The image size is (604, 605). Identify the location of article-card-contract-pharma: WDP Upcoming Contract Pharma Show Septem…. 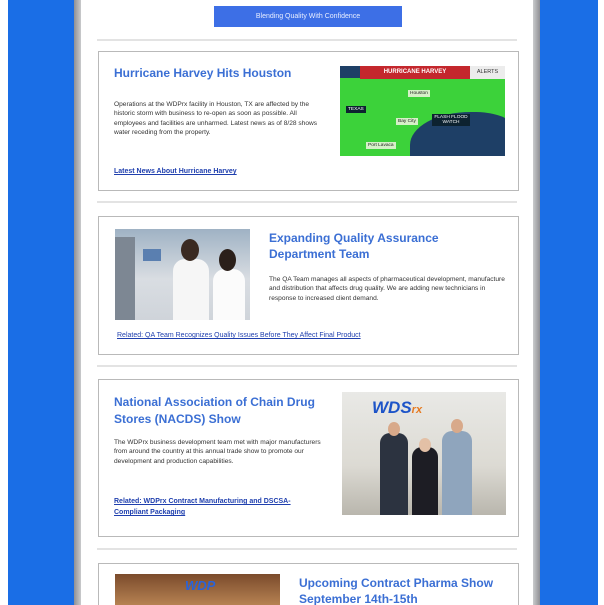
(308, 584).